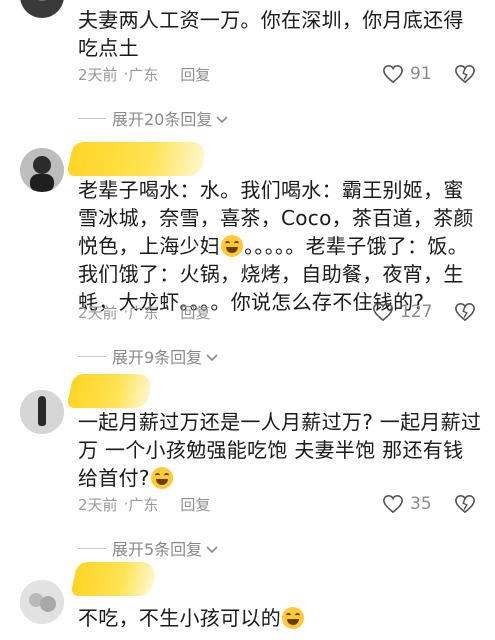  I want to click on expand-replies-button: 展开9条回复, so click(148, 356).